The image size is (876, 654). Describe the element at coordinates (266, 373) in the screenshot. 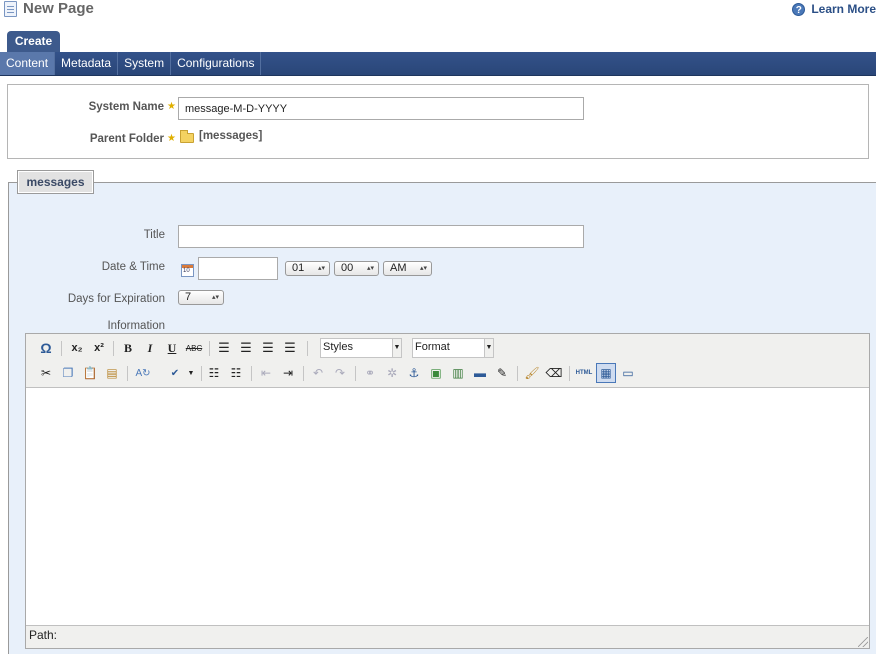

I see `outdent-icon: ⇤` at that location.